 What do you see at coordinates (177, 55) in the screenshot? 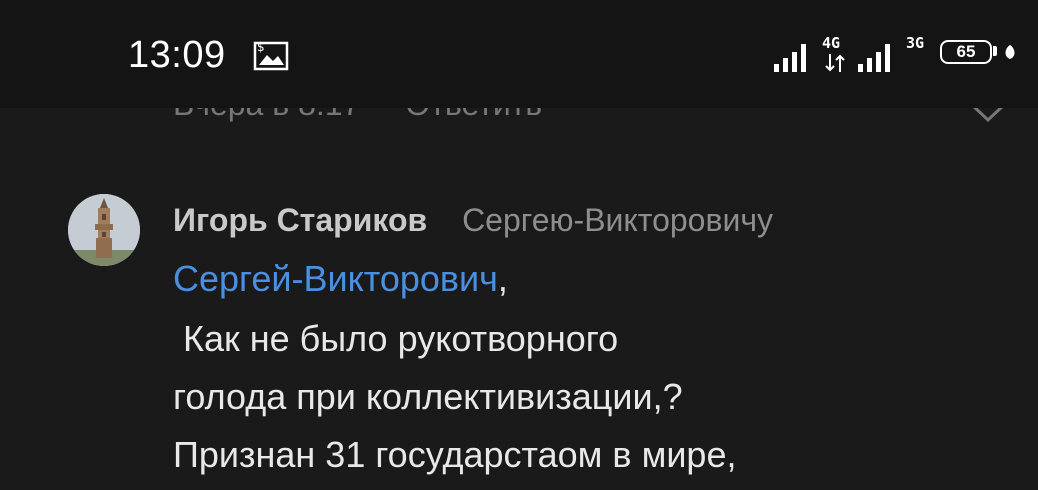
I see `clock: 13:09` at bounding box center [177, 55].